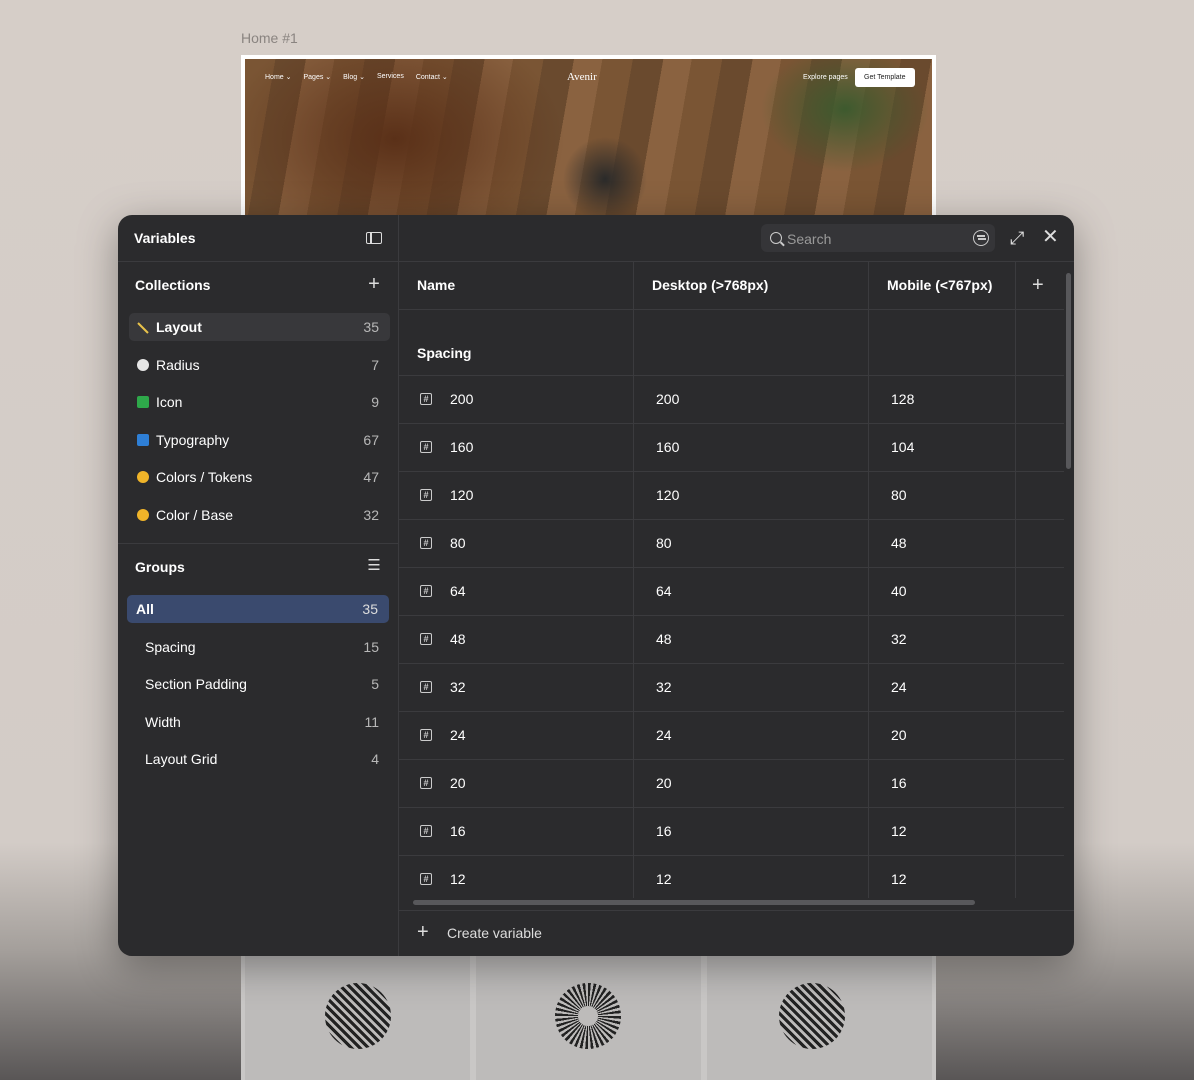  I want to click on table-row: #24 24 20, so click(731, 735).